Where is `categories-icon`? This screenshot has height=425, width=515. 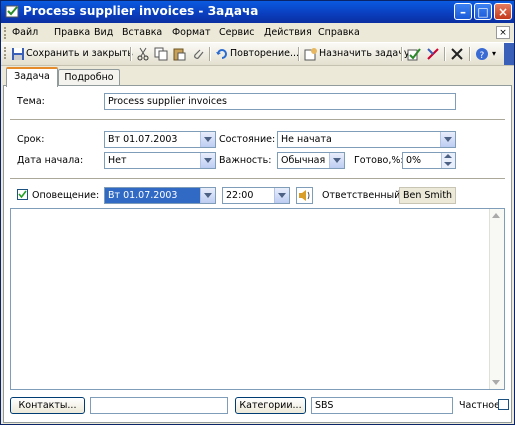
categories-icon is located at coordinates (433, 54).